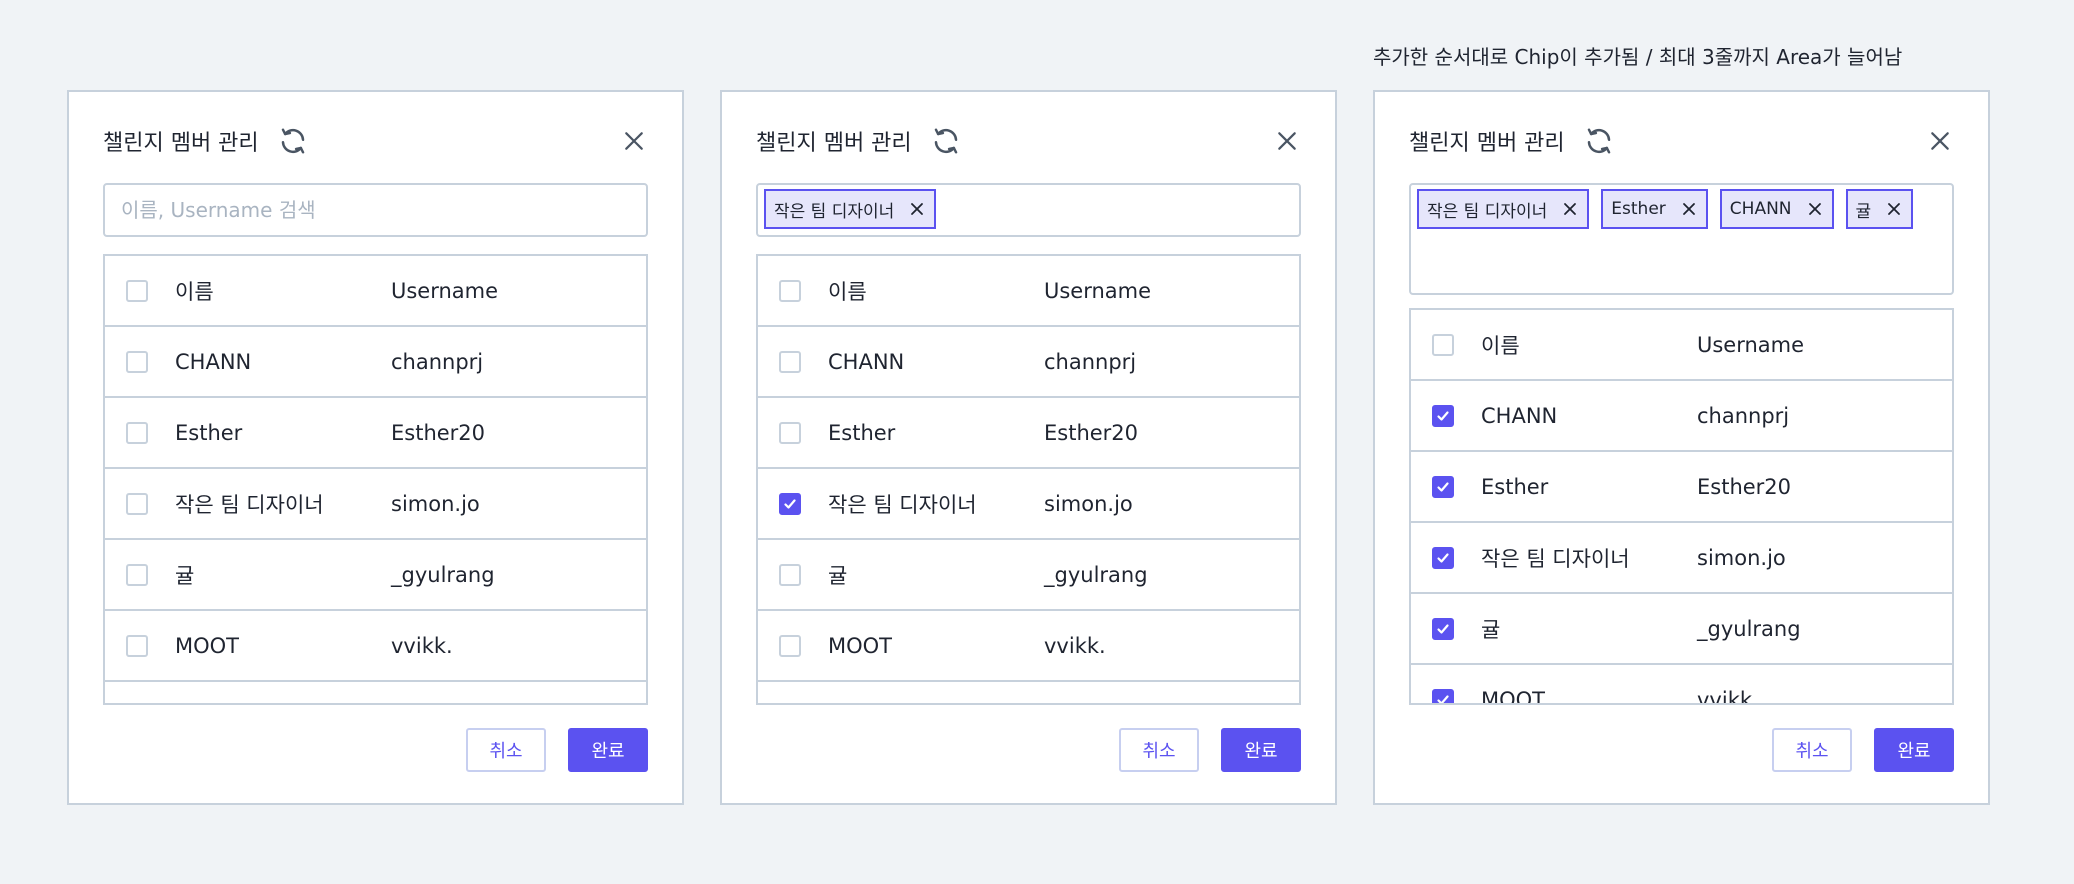 The height and width of the screenshot is (884, 2074). What do you see at coordinates (1863, 211) in the screenshot?
I see `chip-label: 귤` at bounding box center [1863, 211].